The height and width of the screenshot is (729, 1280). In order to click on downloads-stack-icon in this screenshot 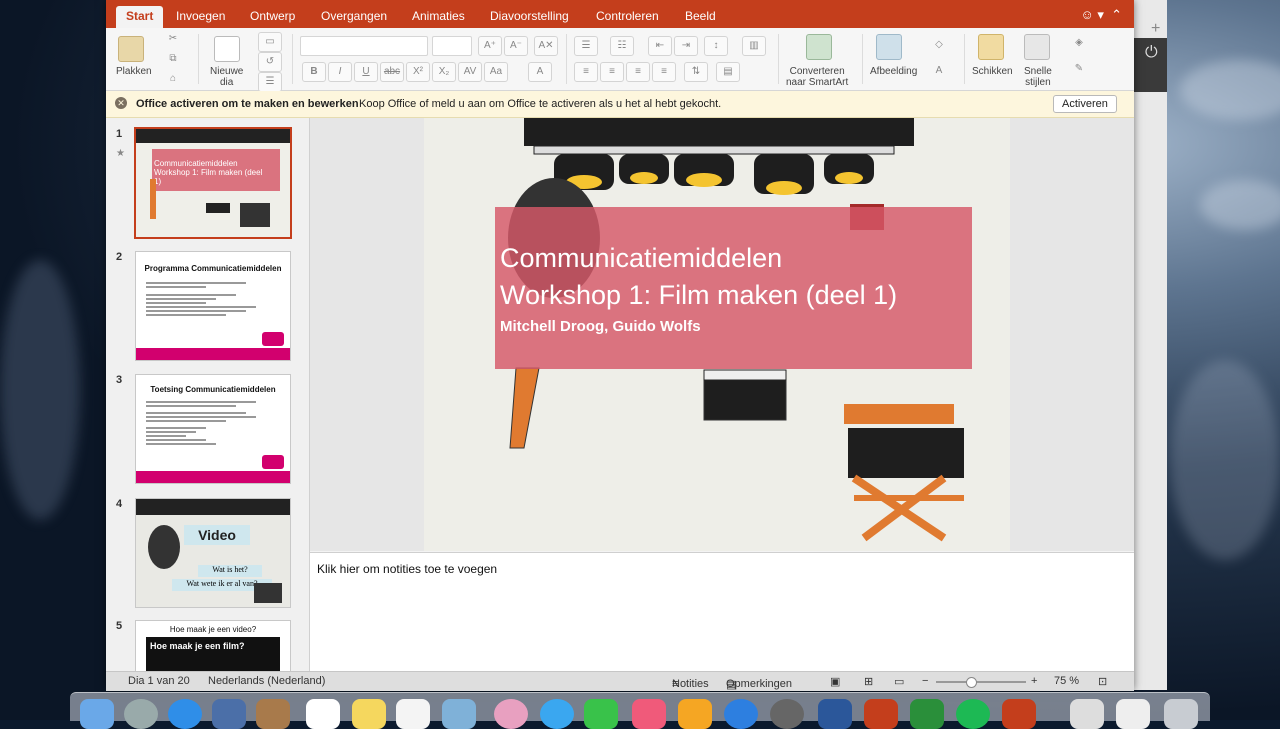, I will do `click(1087, 714)`.